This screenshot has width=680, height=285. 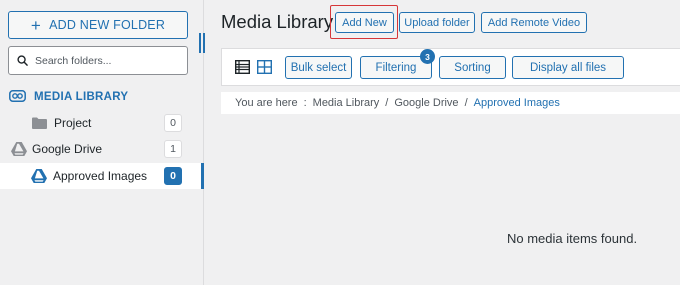 I want to click on folder-search-input, so click(x=105, y=60).